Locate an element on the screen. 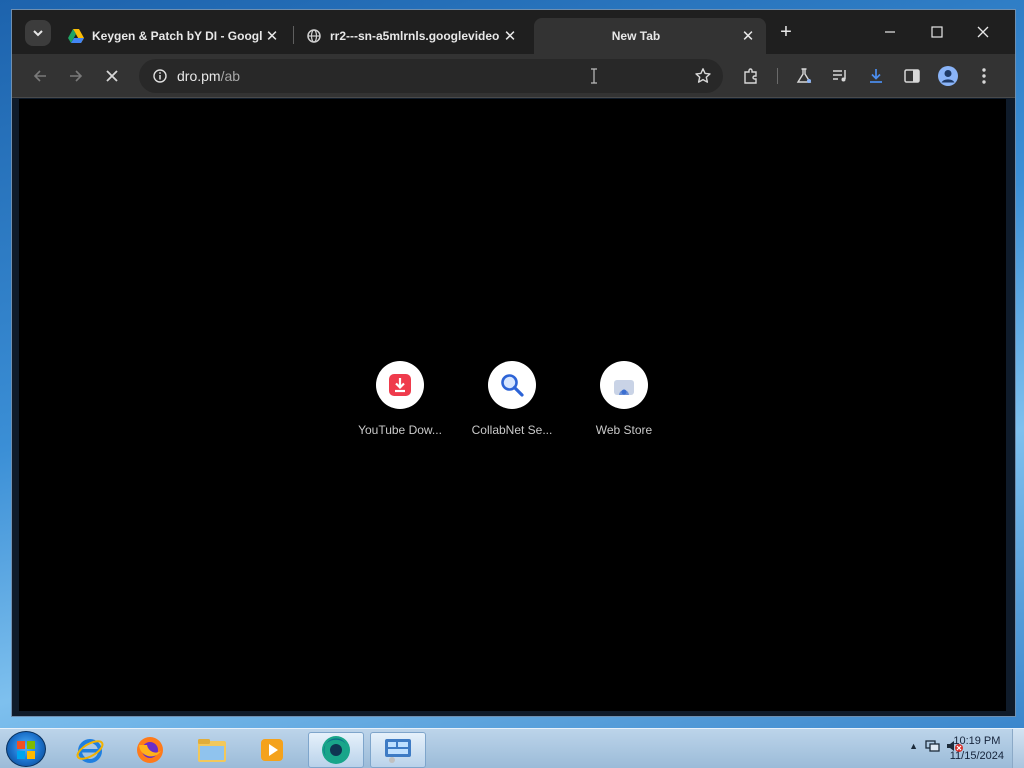 The height and width of the screenshot is (768, 1024). stop-loading-button is located at coordinates (112, 76).